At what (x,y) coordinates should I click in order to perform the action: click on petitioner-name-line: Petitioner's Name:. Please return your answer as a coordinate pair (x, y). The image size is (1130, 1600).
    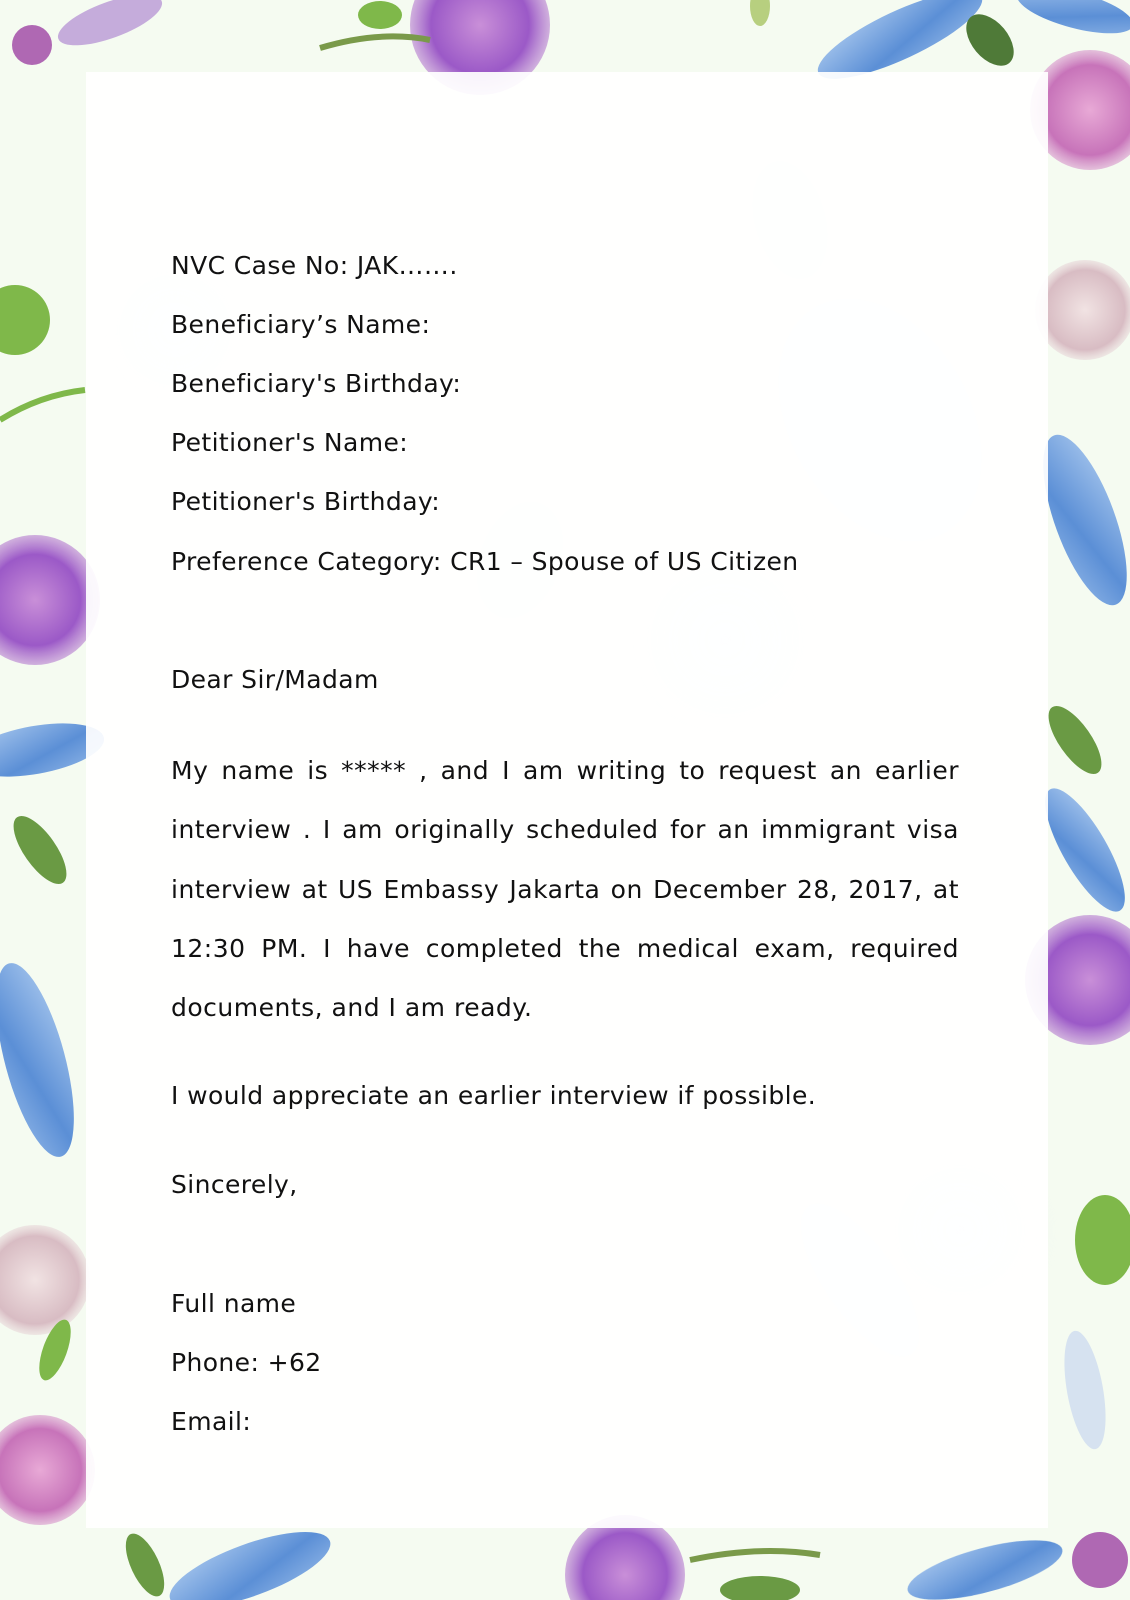
    Looking at the image, I should click on (290, 442).